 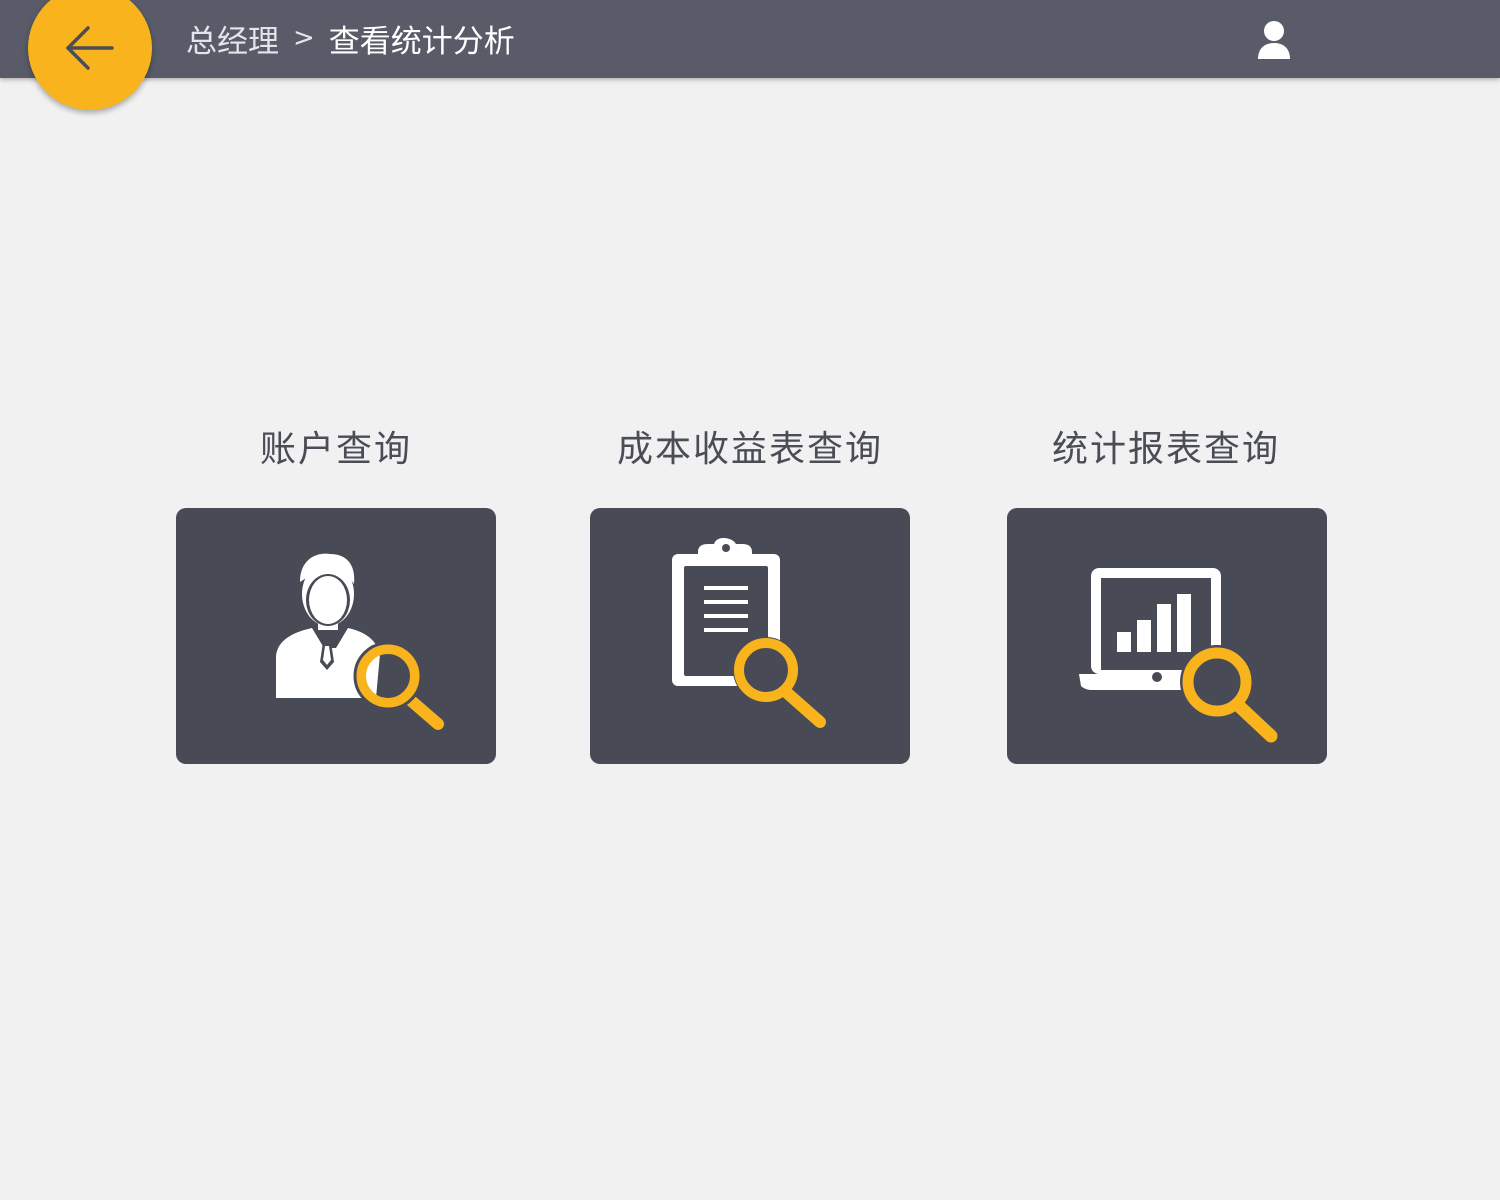 I want to click on account-query-label: 账户查询, so click(x=335, y=449).